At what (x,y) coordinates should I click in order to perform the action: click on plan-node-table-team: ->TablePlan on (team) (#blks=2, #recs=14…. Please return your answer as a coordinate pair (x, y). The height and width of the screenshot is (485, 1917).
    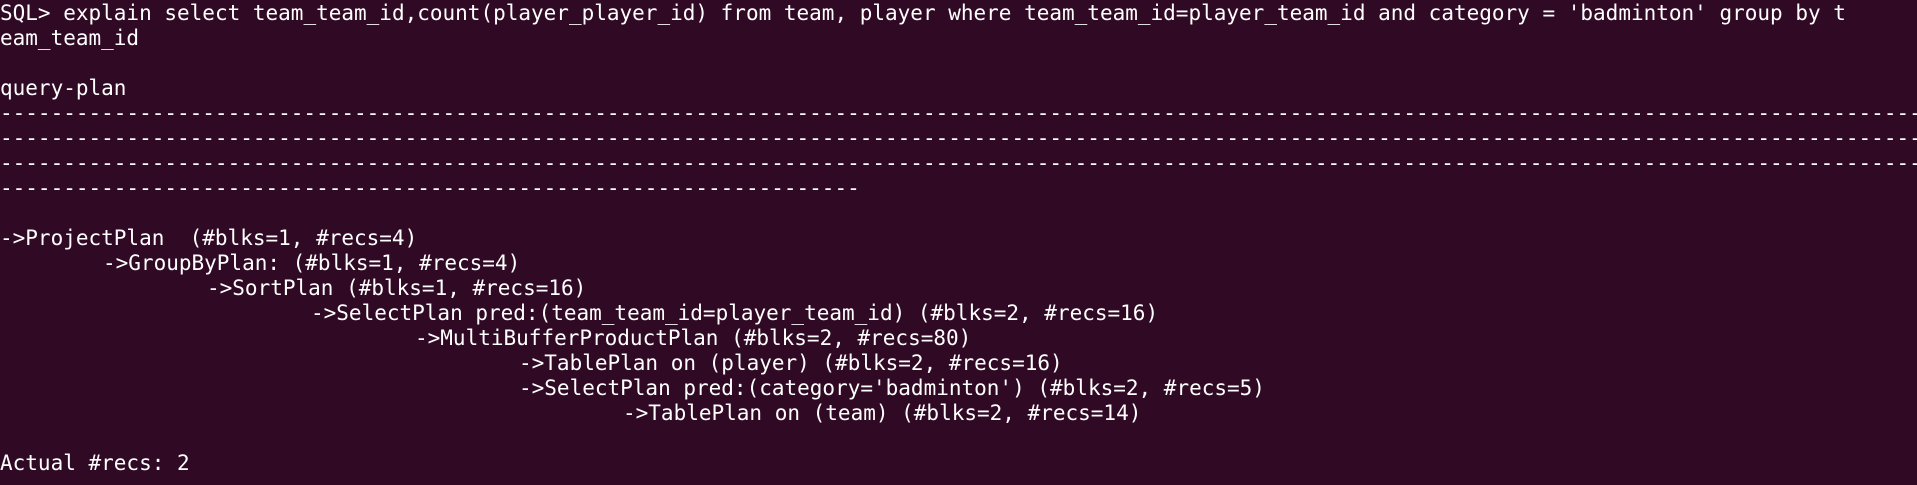
    Looking at the image, I should click on (882, 413).